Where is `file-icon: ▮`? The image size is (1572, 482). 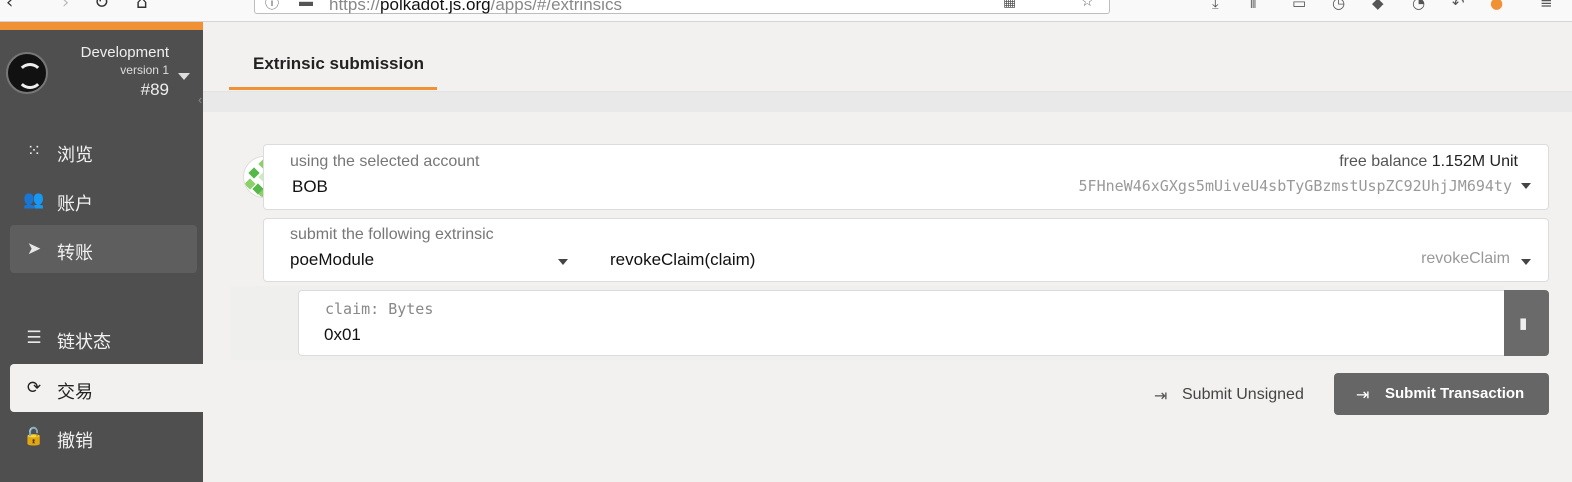 file-icon: ▮ is located at coordinates (1523, 323).